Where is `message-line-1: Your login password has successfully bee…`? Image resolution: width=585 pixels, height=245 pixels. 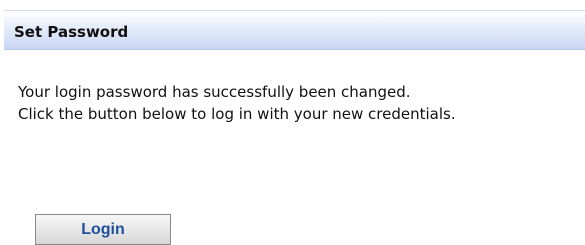 message-line-1: Your login password has successfully bee… is located at coordinates (214, 92).